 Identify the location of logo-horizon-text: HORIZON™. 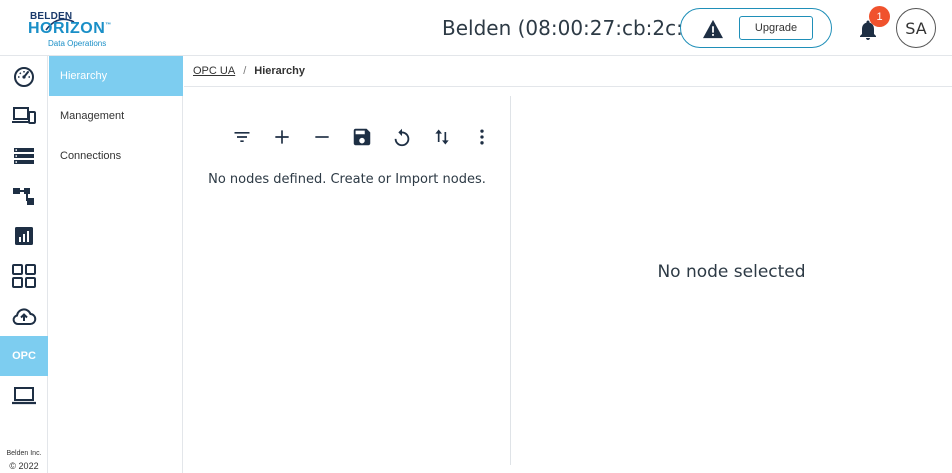
(70, 28).